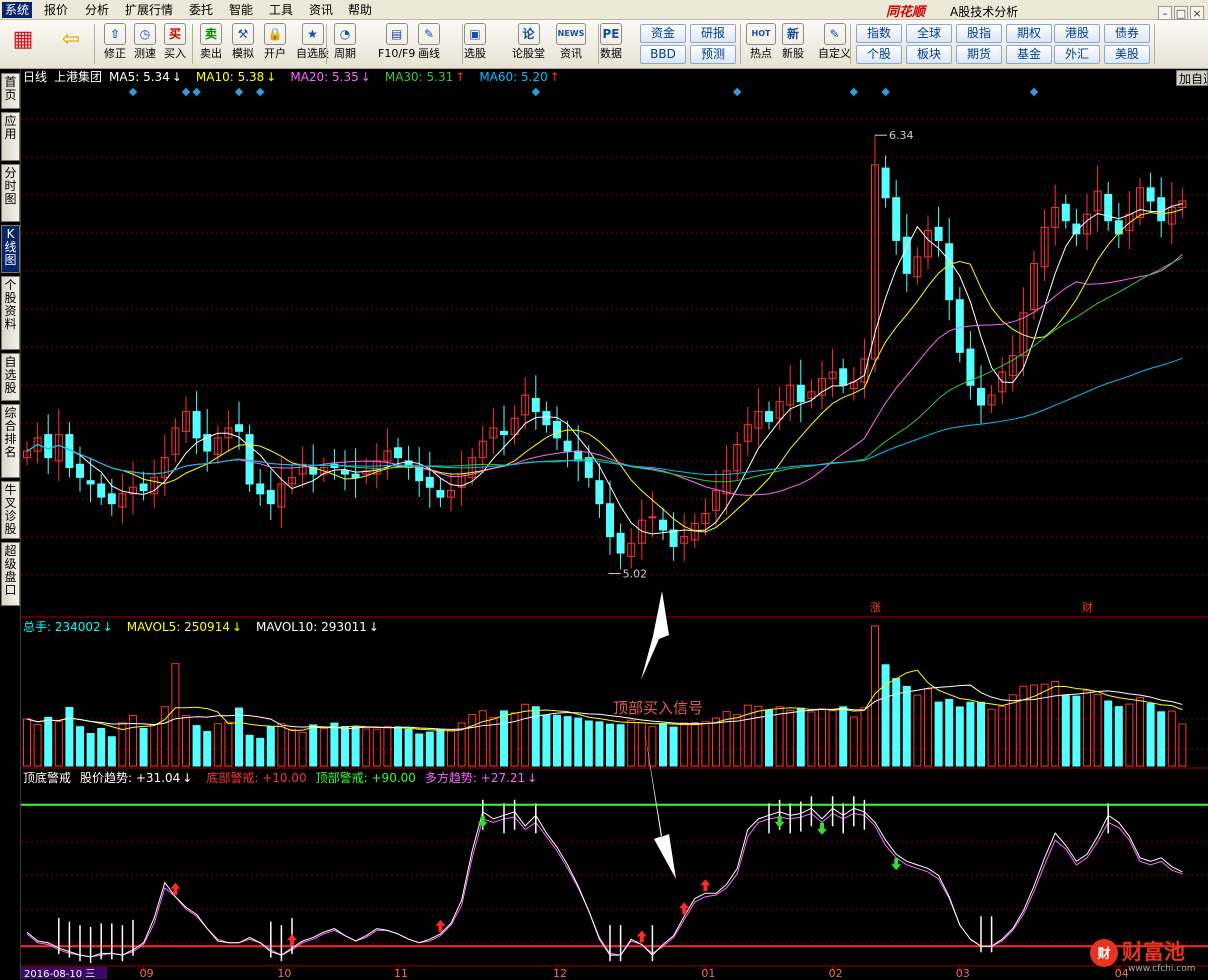 The width and height of the screenshot is (1208, 980). What do you see at coordinates (1127, 54) in the screenshot?
I see `quick-button: 美股` at bounding box center [1127, 54].